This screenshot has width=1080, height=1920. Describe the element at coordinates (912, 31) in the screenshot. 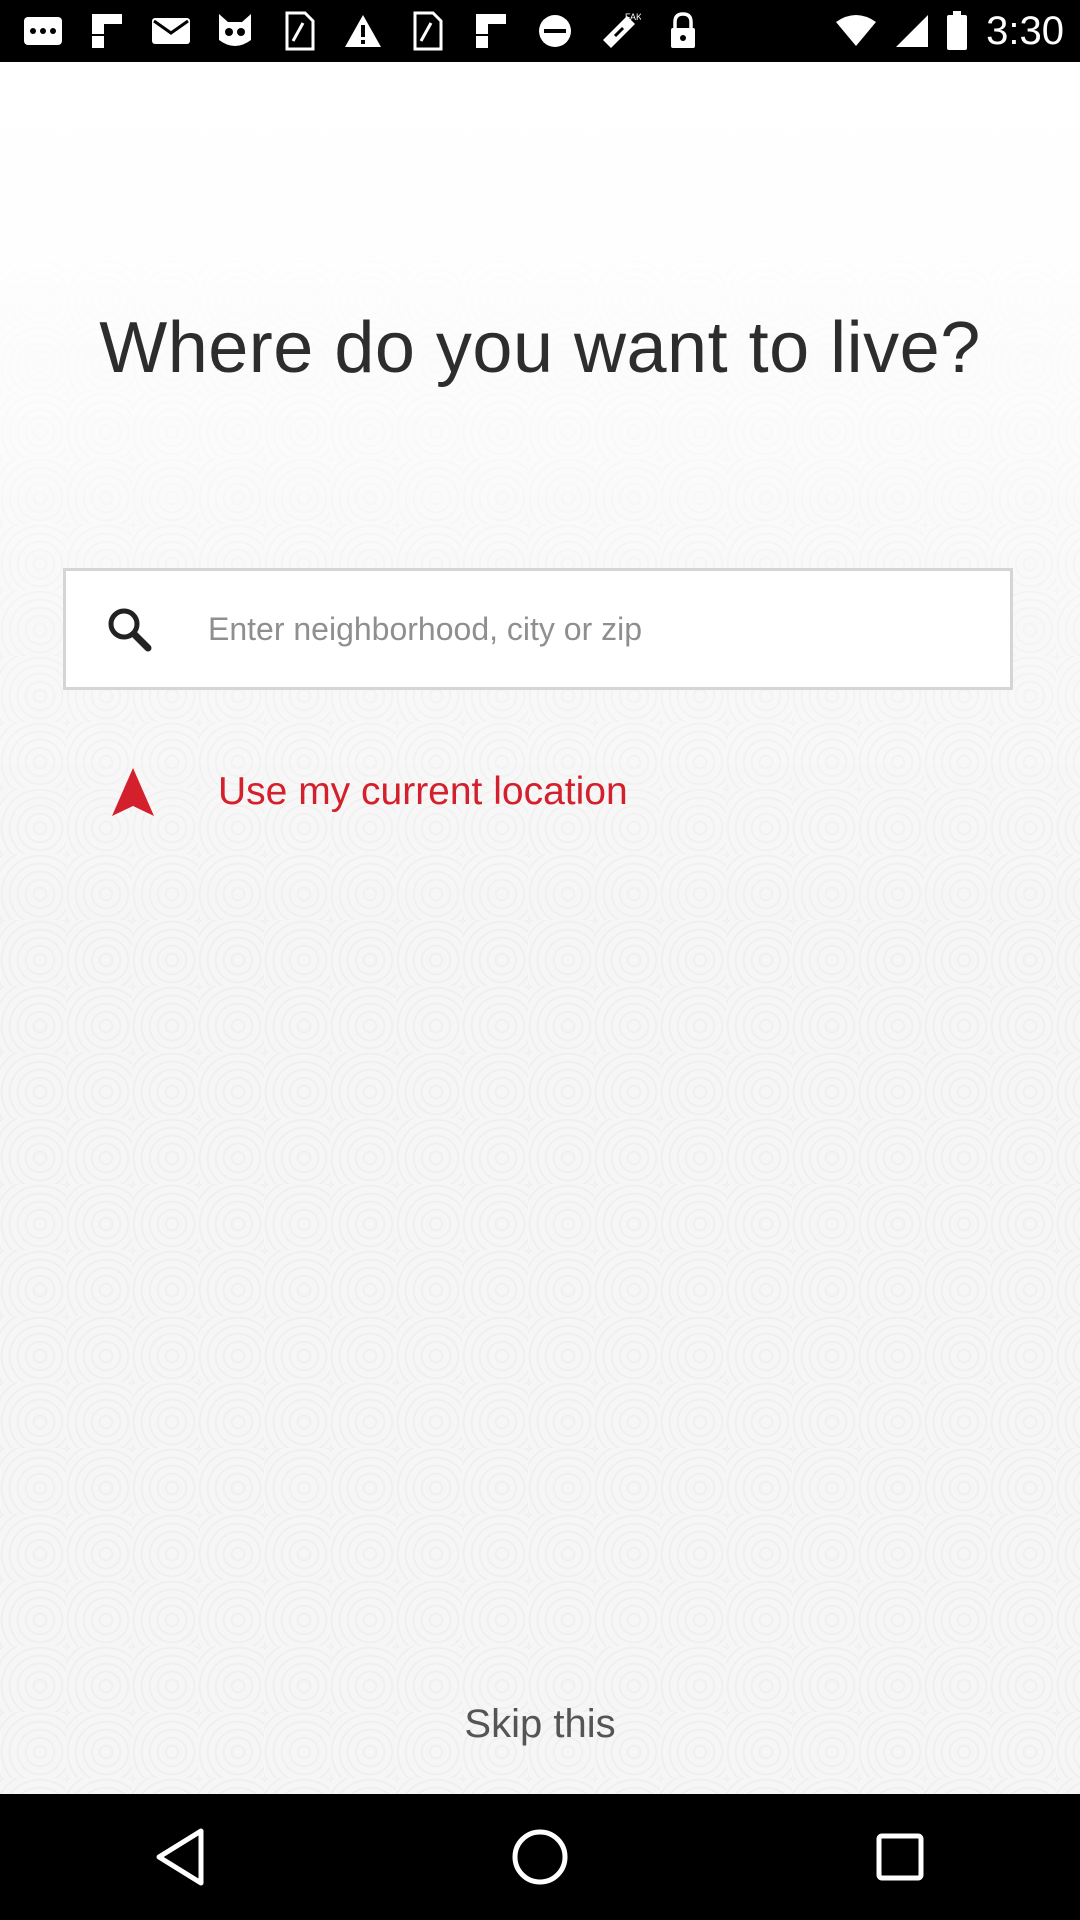

I see `signal-icon` at that location.